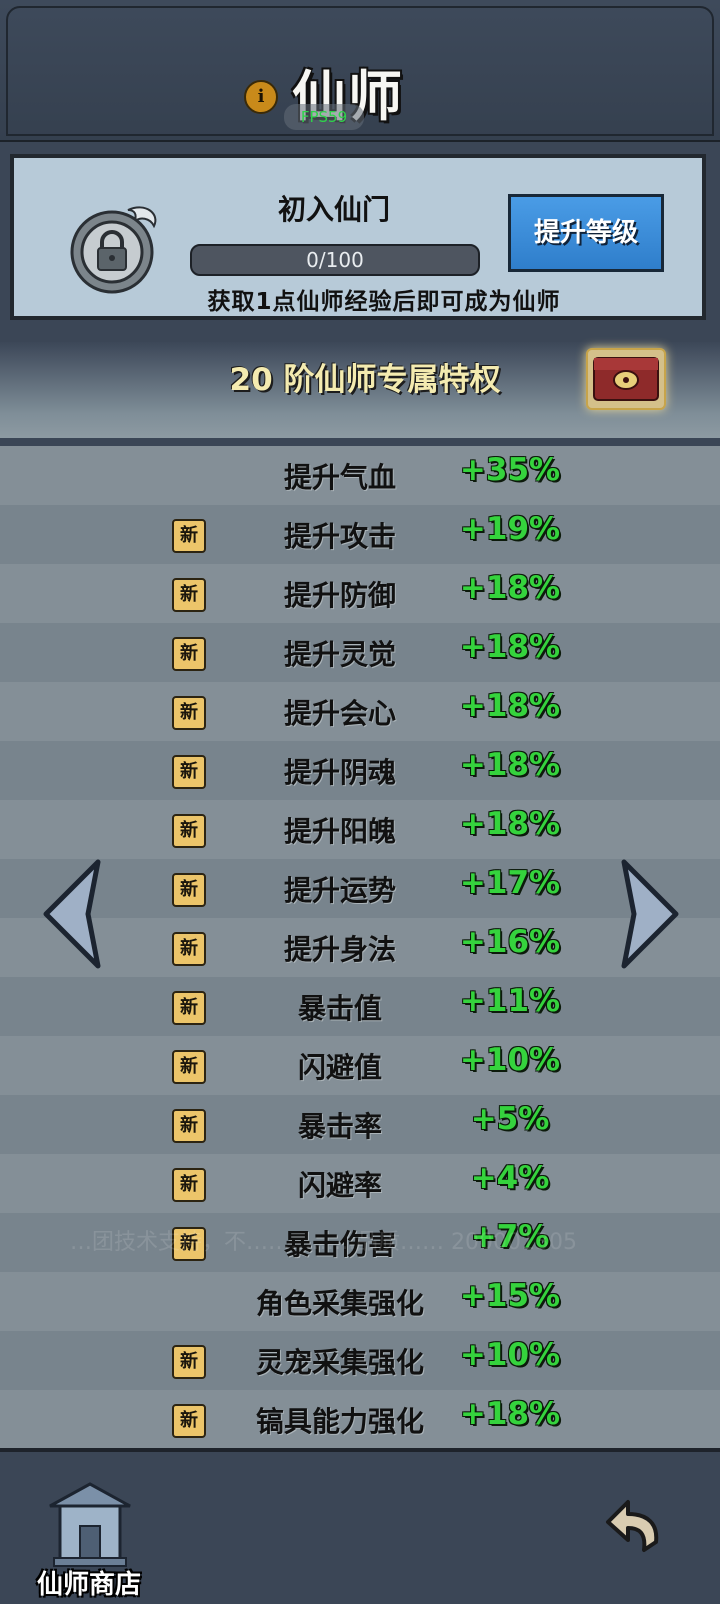  What do you see at coordinates (510, 1001) in the screenshot?
I see `stat-value: +11%` at bounding box center [510, 1001].